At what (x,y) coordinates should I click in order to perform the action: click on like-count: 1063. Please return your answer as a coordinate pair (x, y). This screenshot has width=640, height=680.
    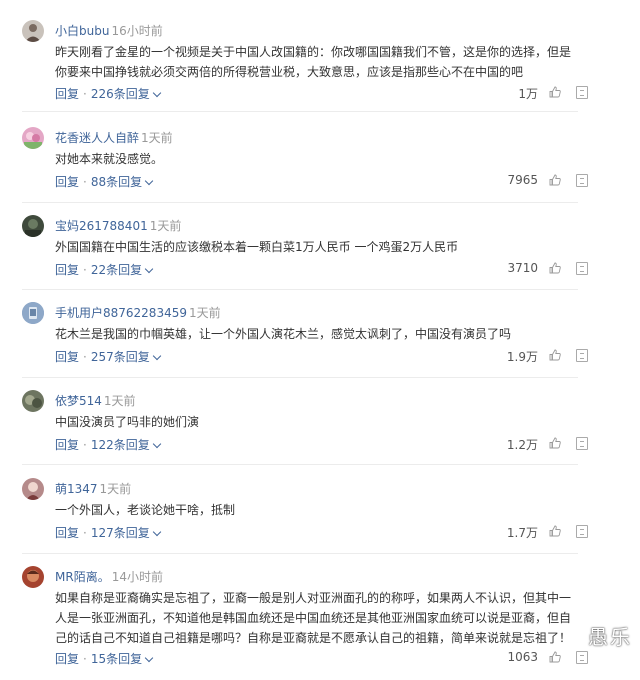
    Looking at the image, I should click on (522, 657).